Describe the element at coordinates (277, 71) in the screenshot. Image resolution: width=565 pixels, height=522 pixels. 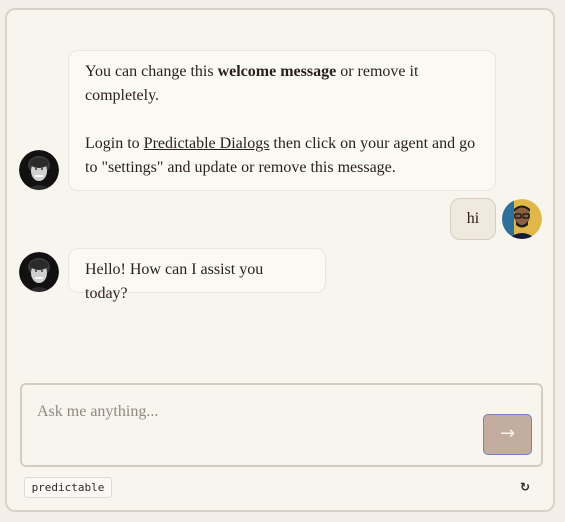
I see `welcome-message-bold: welcome message` at that location.